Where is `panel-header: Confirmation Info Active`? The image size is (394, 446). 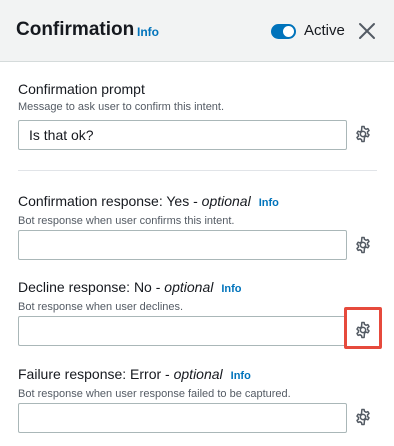 panel-header: Confirmation Info Active is located at coordinates (197, 31).